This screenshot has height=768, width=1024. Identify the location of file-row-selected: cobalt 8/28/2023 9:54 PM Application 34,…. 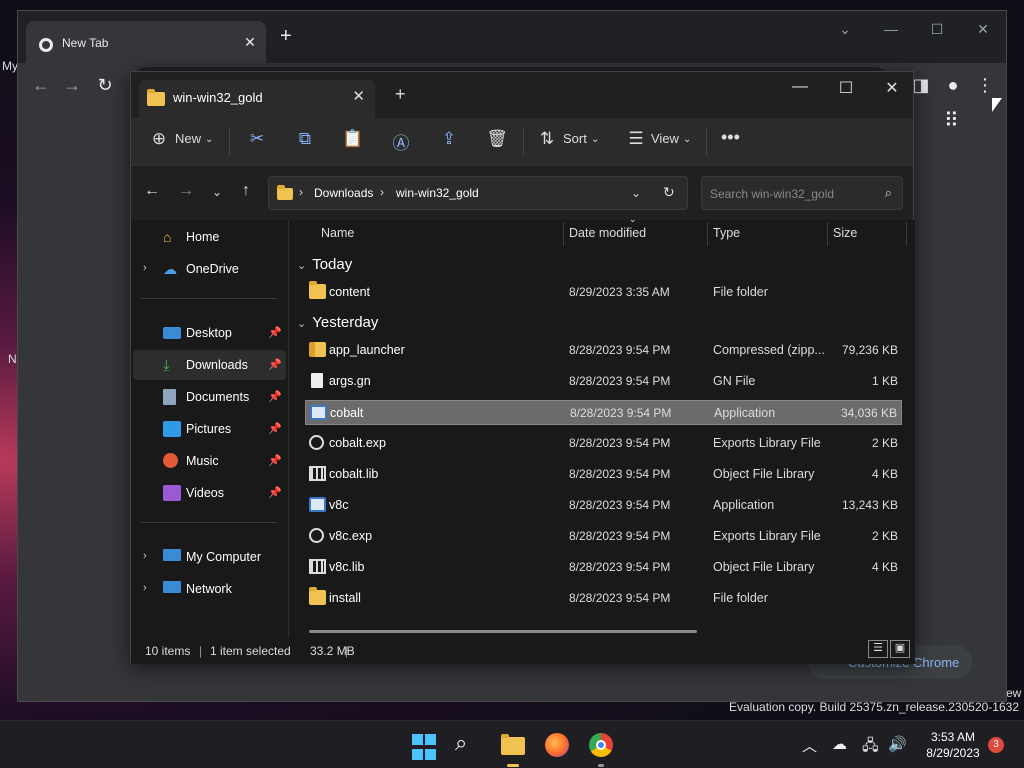
(603, 412).